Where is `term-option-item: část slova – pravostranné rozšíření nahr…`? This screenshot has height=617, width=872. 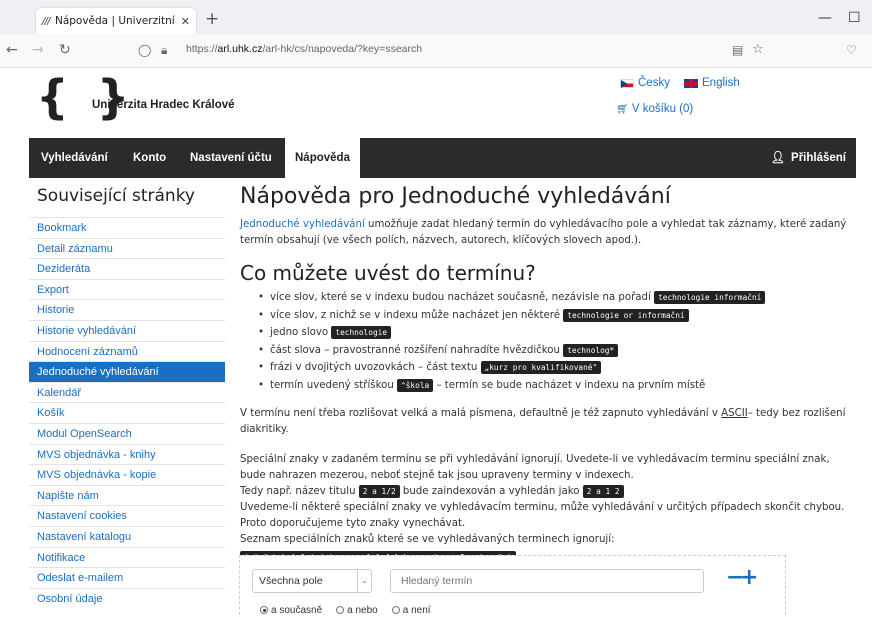 term-option-item: část slova – pravostranné rozšíření nahr… is located at coordinates (554, 351).